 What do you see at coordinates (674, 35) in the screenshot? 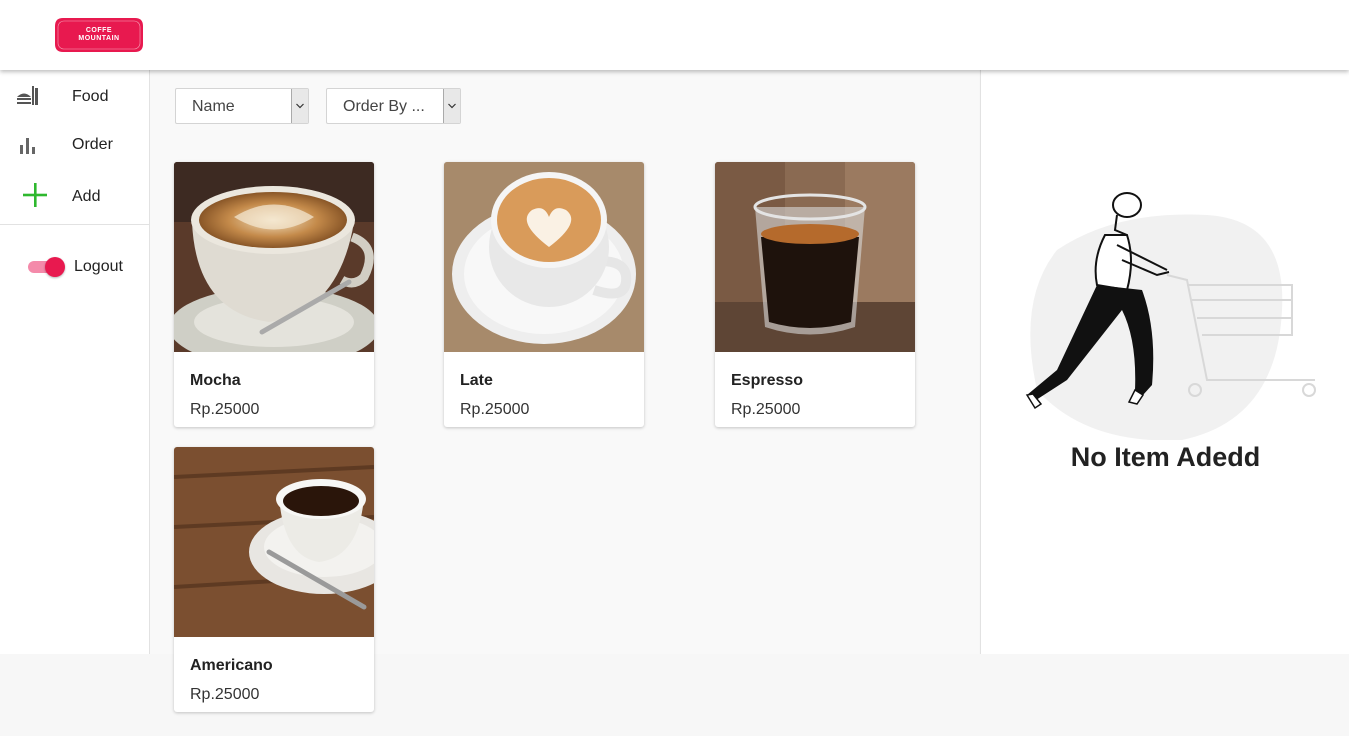
I see `top-header: COFFE MOUNTAIN` at bounding box center [674, 35].